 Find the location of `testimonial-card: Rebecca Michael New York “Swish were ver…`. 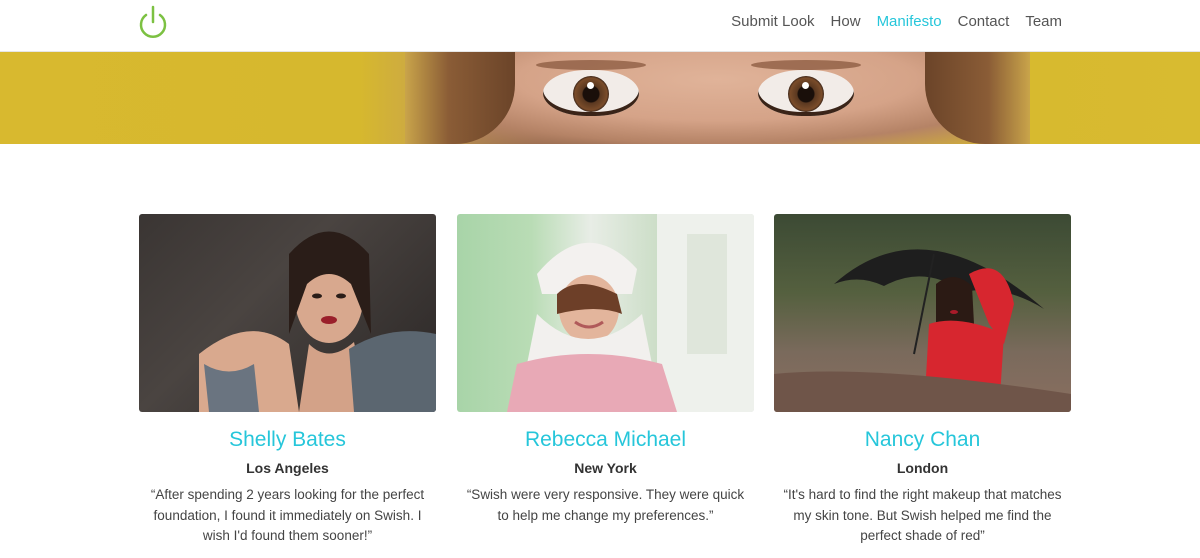

testimonial-card: Rebecca Michael New York “Swish were ver… is located at coordinates (605, 370).